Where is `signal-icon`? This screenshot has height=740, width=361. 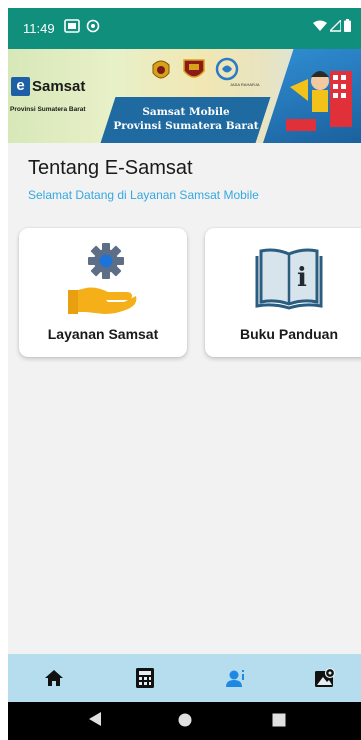 signal-icon is located at coordinates (335, 25).